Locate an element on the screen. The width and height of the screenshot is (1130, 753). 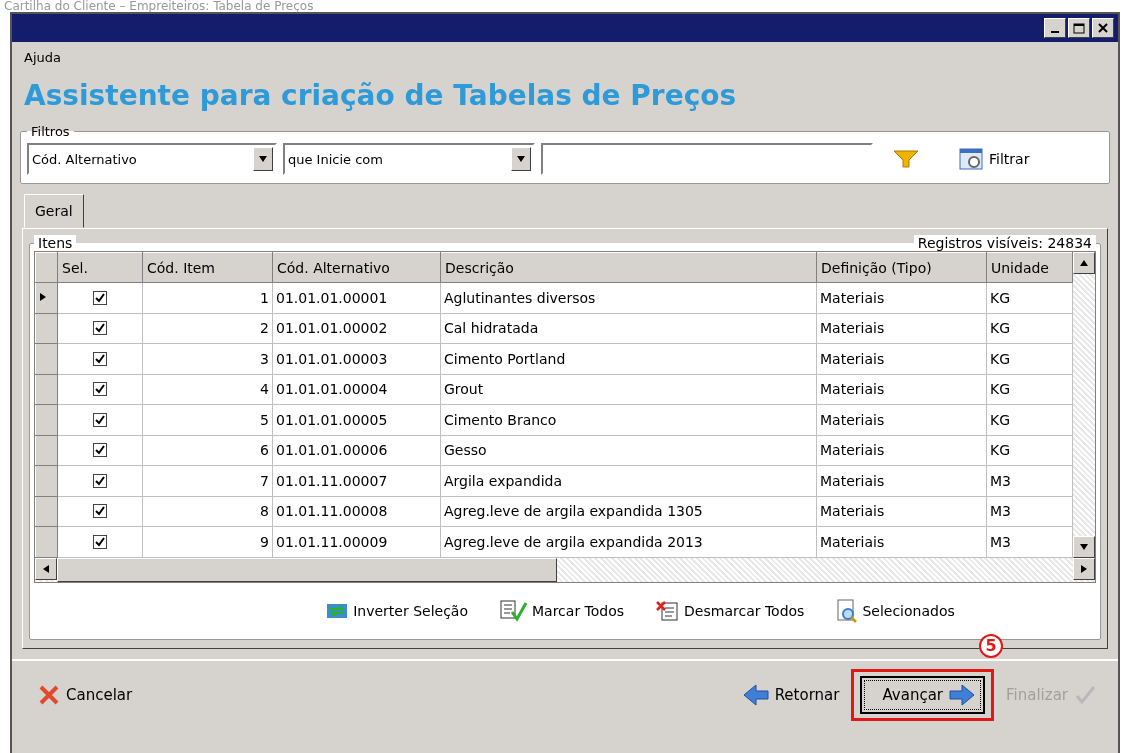
table-cell: 8 is located at coordinates (207, 511).